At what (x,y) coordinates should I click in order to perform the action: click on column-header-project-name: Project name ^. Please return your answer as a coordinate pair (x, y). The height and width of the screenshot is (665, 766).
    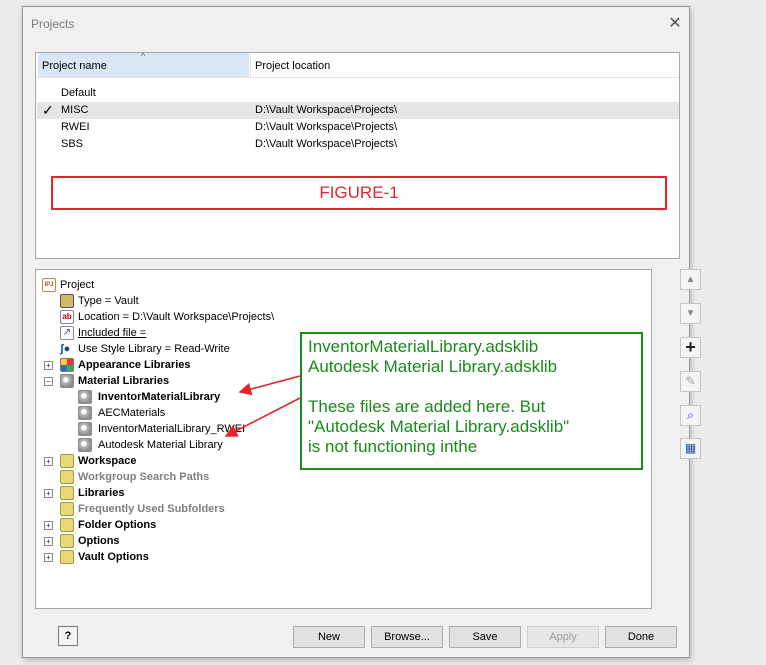
    Looking at the image, I should click on (143, 64).